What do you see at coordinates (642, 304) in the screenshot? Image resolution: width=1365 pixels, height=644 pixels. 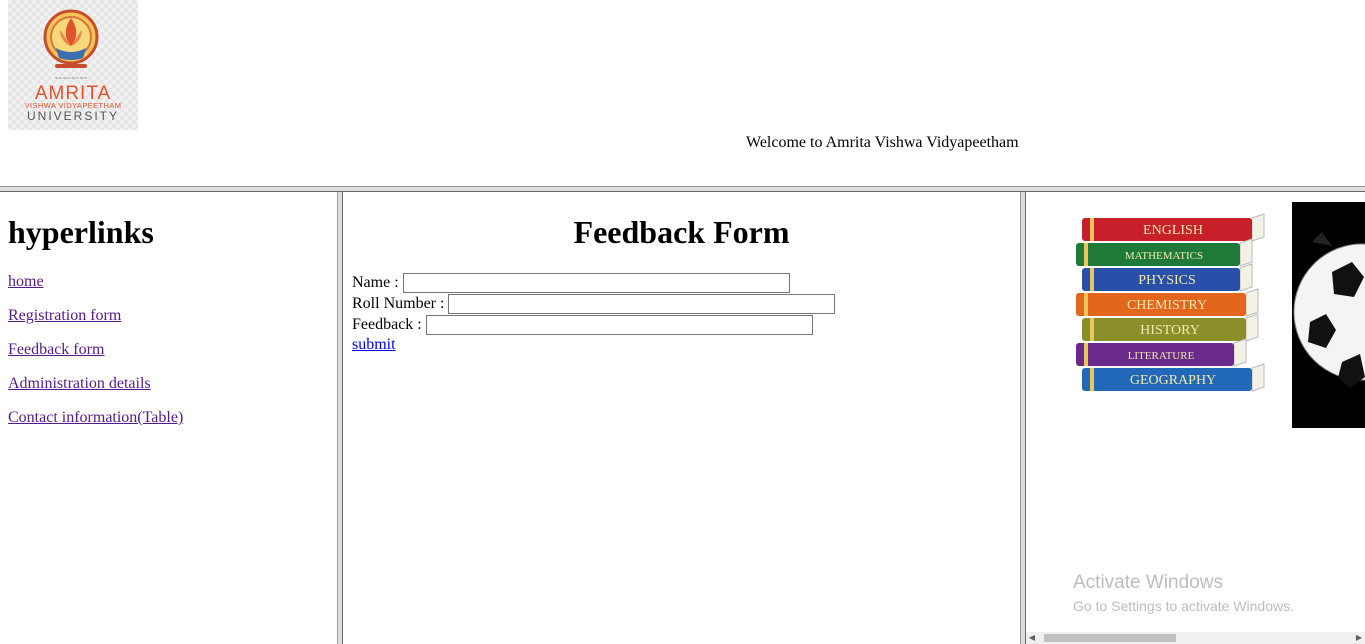 I see `roll-number-input` at bounding box center [642, 304].